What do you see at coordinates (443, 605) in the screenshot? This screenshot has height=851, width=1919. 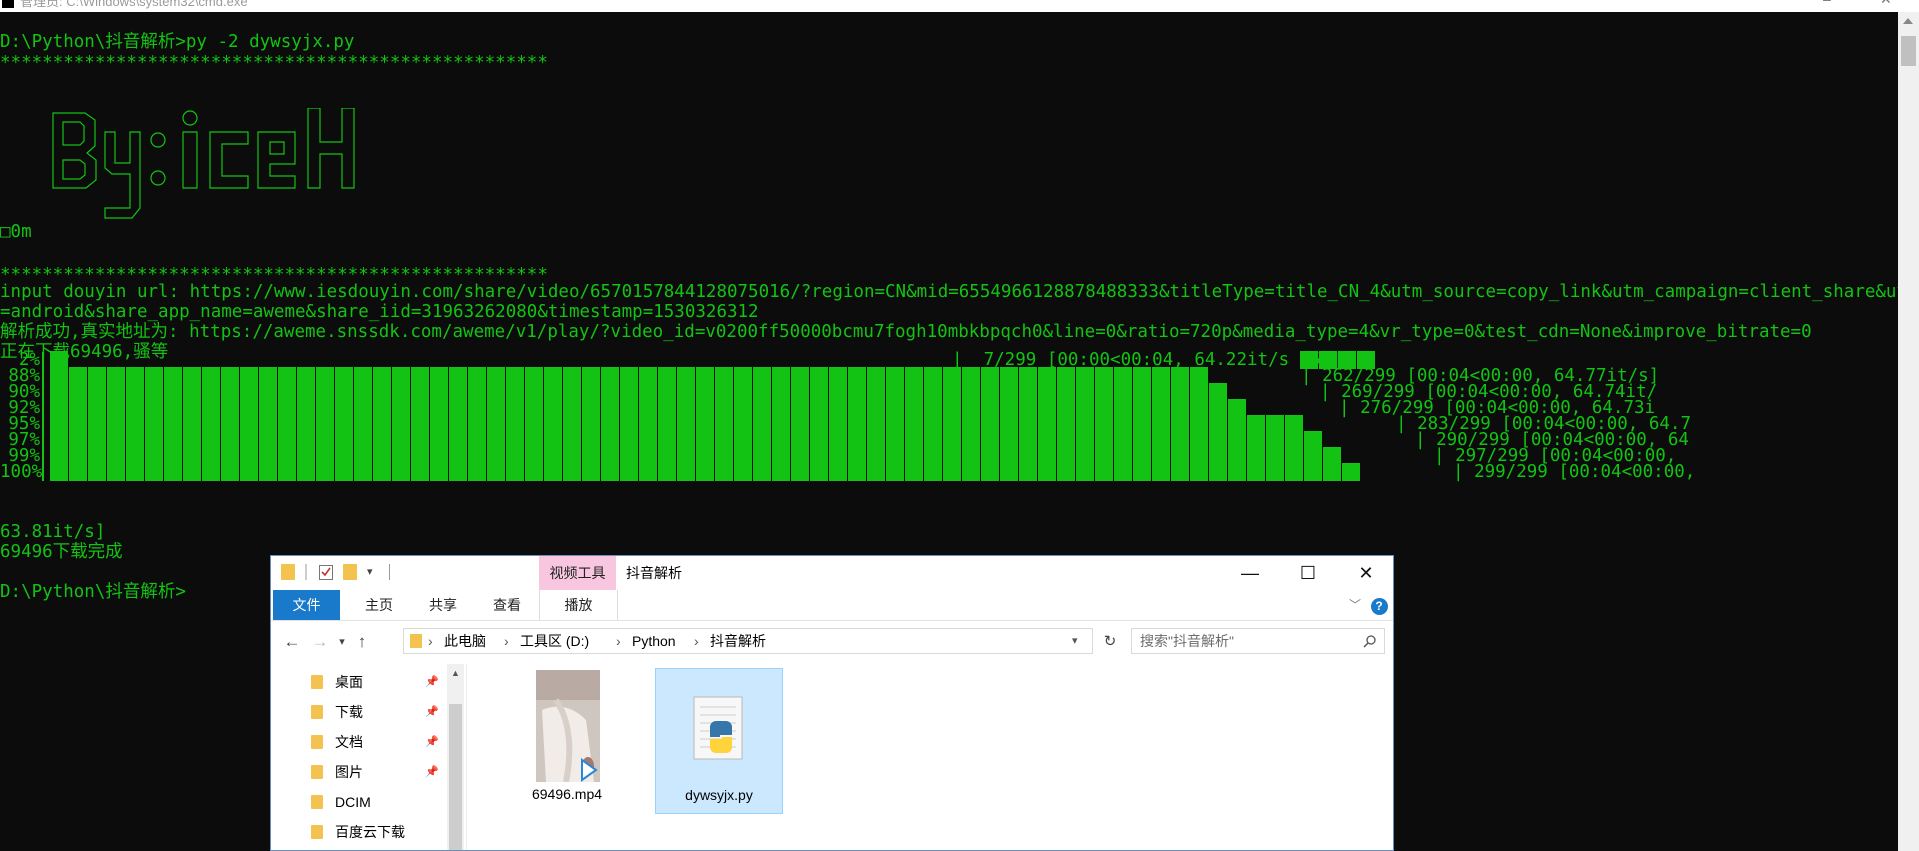 I see `tab-share: 共享` at bounding box center [443, 605].